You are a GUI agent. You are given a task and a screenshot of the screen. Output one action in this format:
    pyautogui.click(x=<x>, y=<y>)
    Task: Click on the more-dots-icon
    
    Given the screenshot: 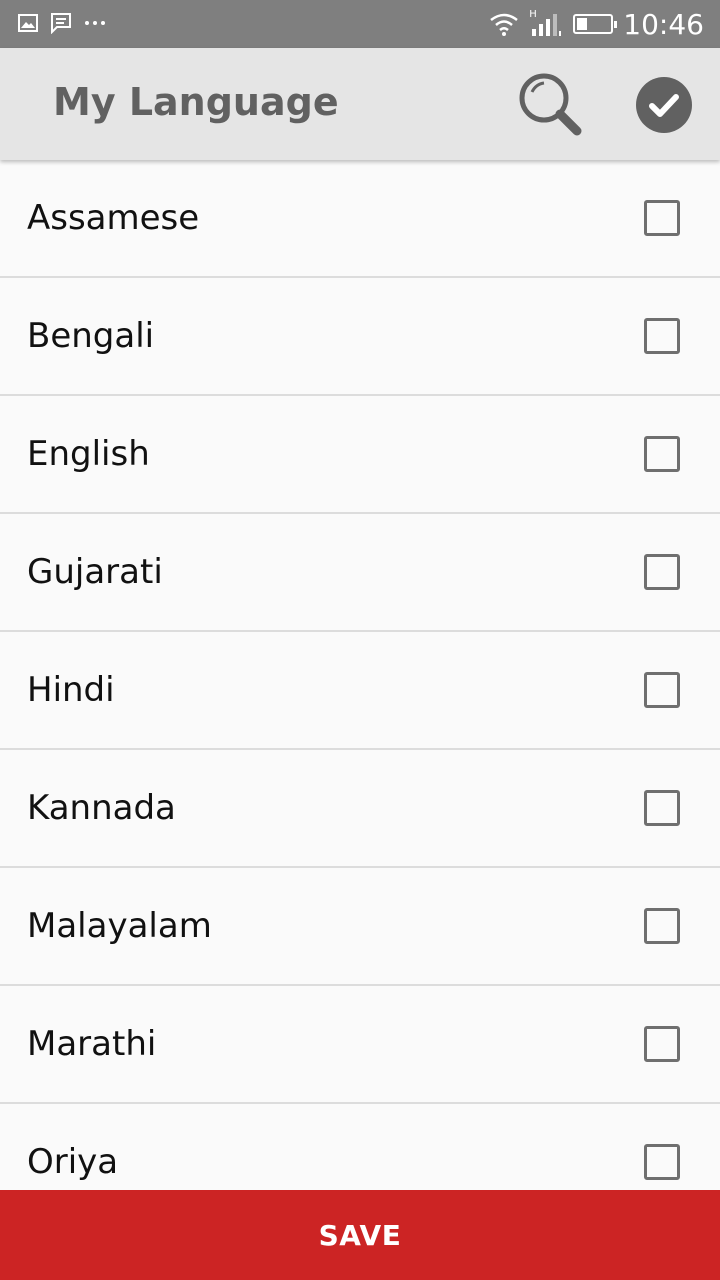 What is the action you would take?
    pyautogui.click(x=95, y=23)
    